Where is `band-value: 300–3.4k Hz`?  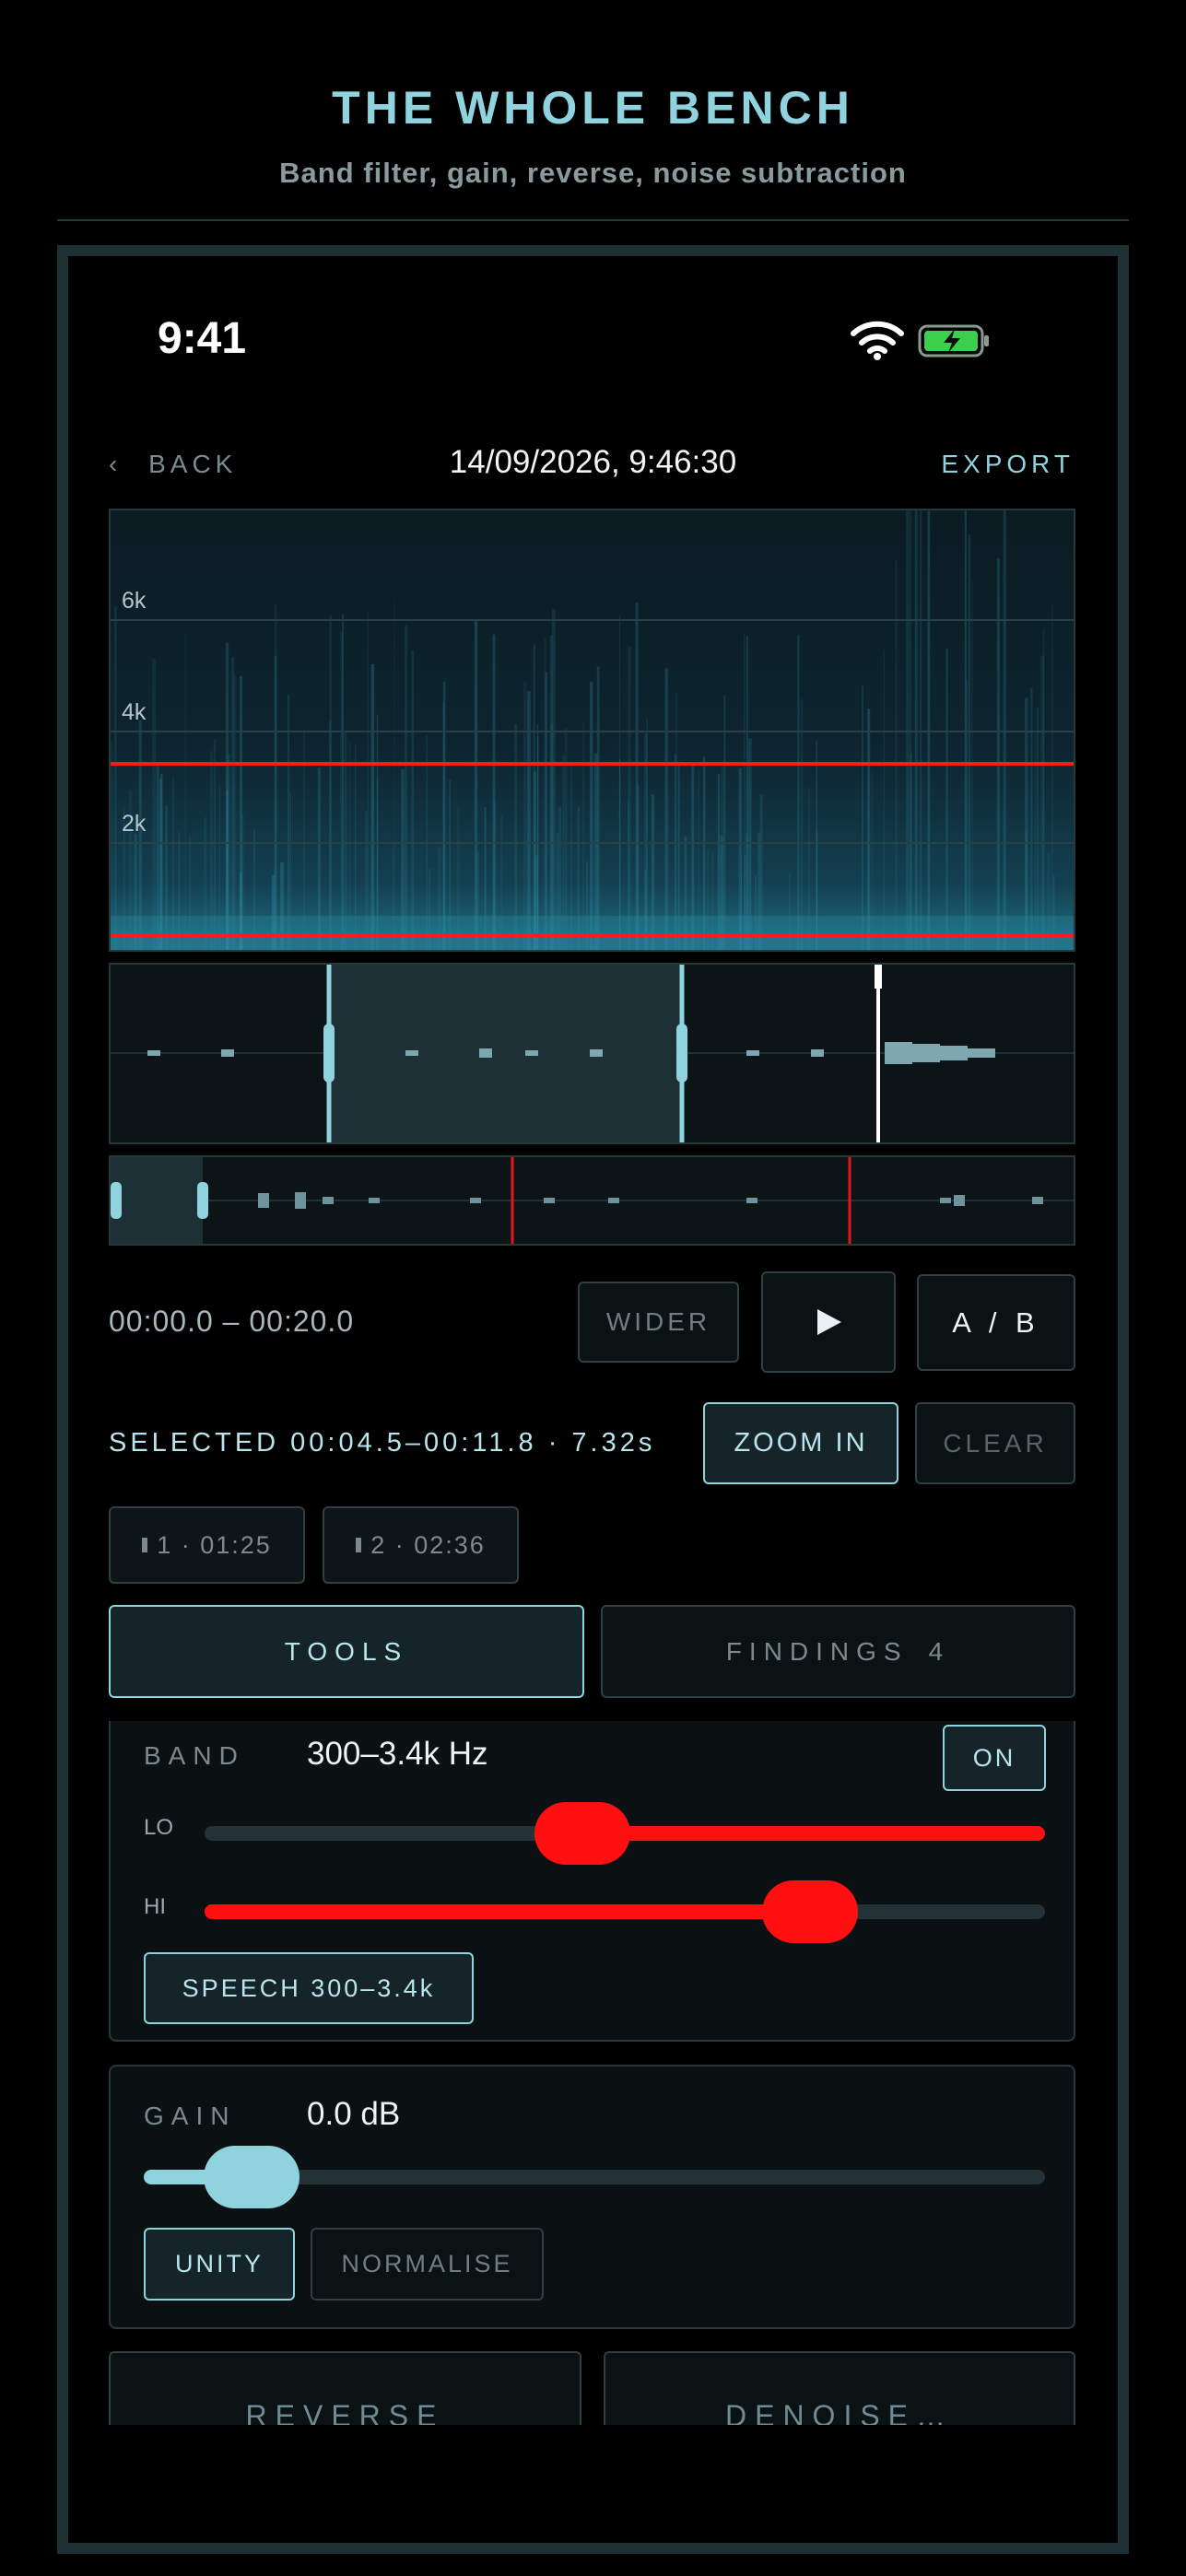
band-value: 300–3.4k Hz is located at coordinates (397, 1754).